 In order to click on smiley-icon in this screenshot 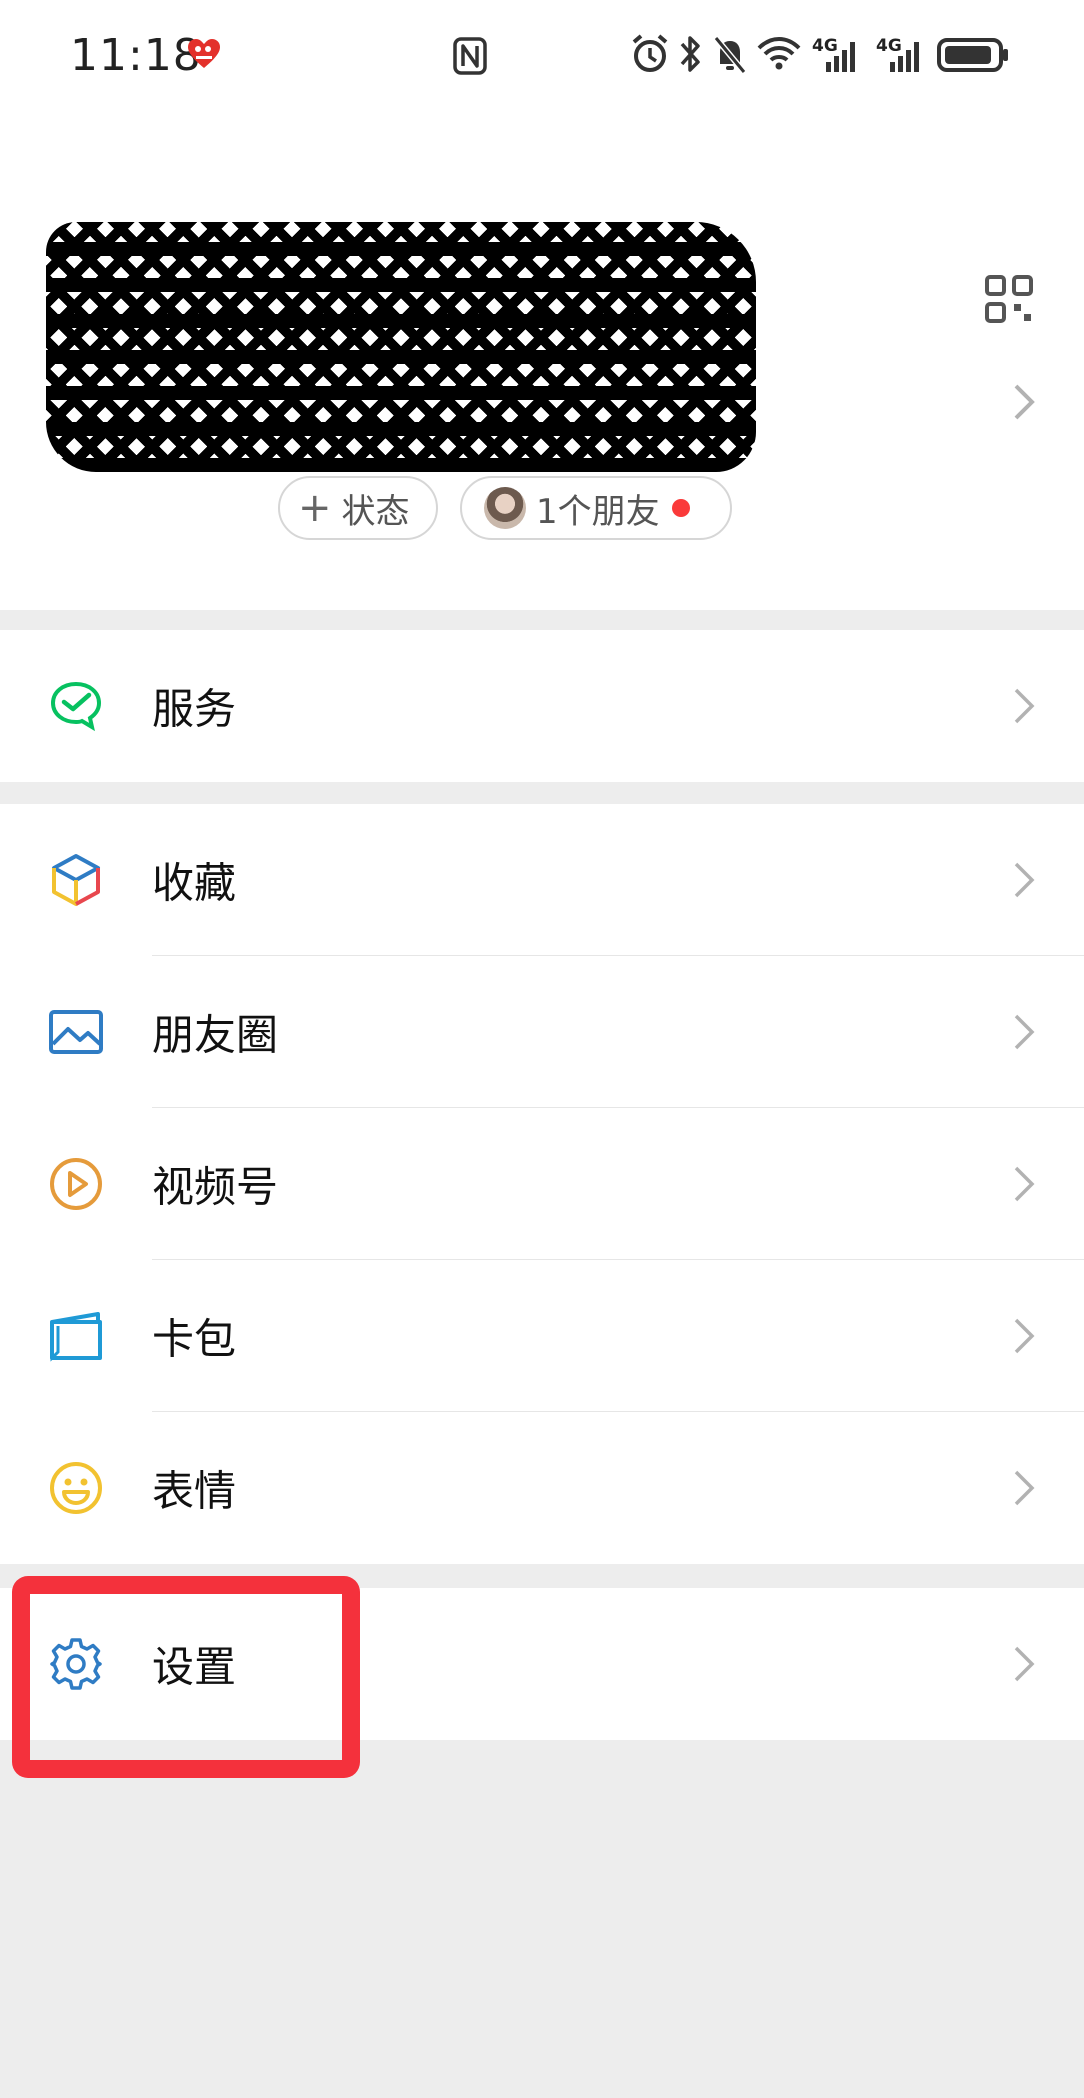, I will do `click(76, 1488)`.